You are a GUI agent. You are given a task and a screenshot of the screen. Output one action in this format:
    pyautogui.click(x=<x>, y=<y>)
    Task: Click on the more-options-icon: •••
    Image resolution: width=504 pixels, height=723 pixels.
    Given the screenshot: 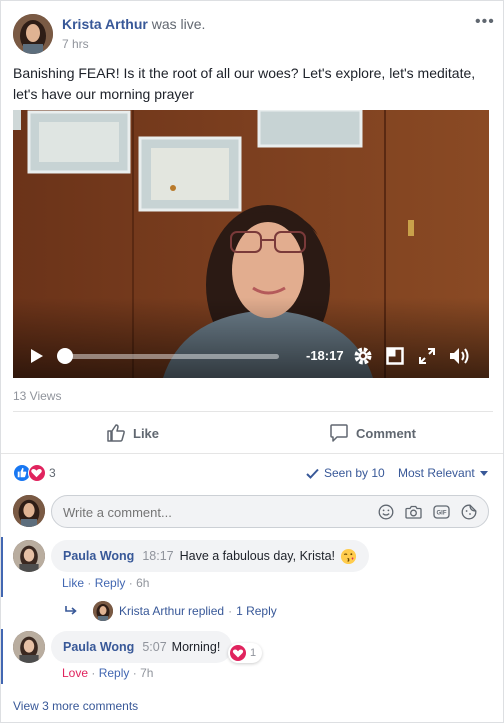 What is the action you would take?
    pyautogui.click(x=485, y=22)
    